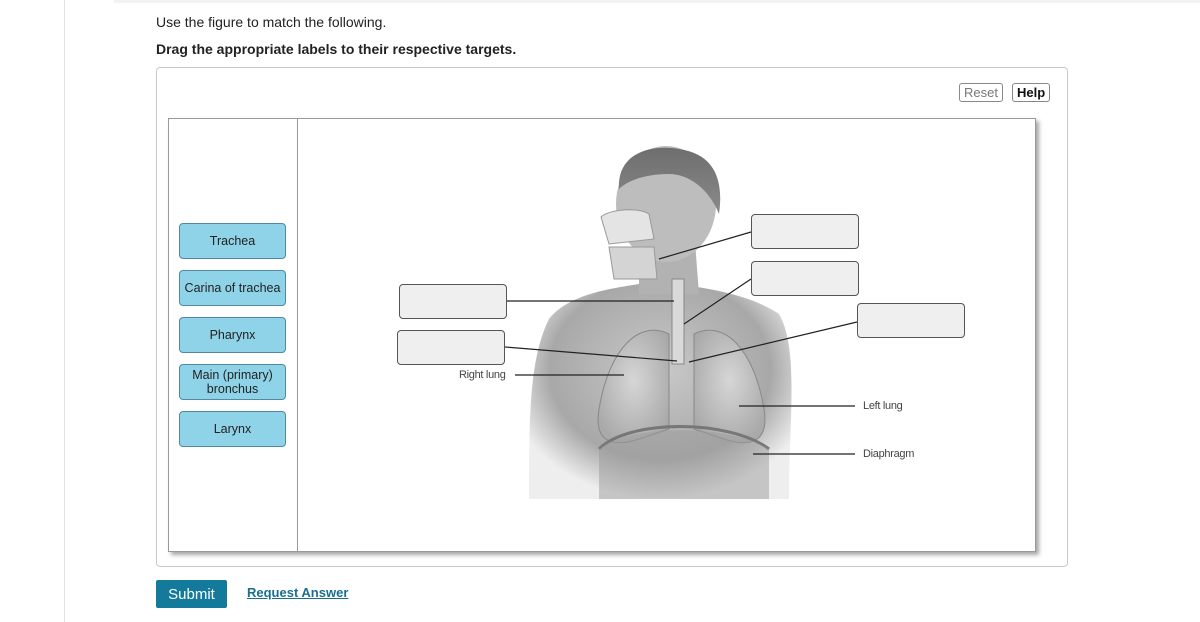  I want to click on left-lung-label: Left lung, so click(883, 406).